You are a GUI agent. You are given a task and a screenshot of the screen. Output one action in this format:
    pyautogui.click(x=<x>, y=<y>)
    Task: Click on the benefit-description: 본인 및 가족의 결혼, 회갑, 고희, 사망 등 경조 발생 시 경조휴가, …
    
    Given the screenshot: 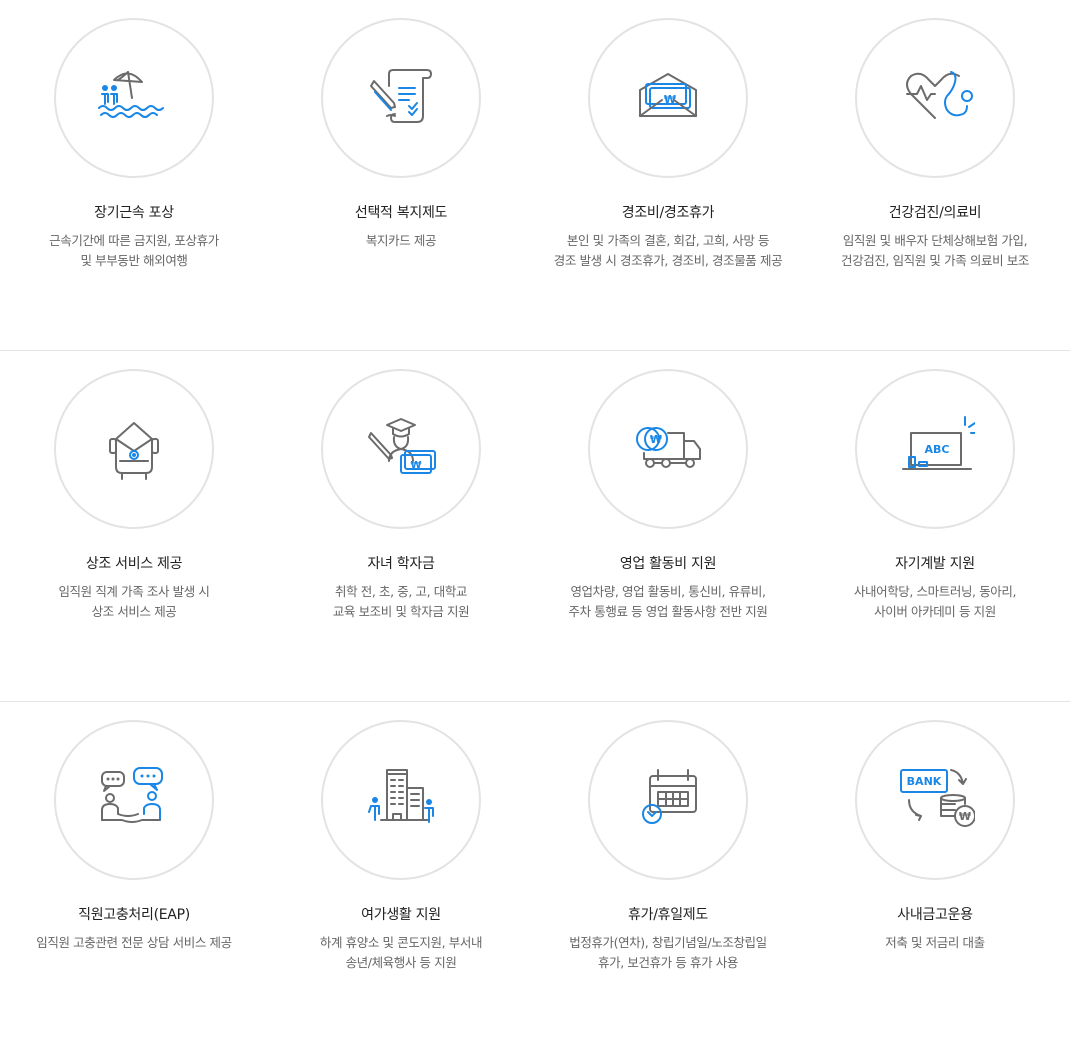 What is the action you would take?
    pyautogui.click(x=668, y=251)
    